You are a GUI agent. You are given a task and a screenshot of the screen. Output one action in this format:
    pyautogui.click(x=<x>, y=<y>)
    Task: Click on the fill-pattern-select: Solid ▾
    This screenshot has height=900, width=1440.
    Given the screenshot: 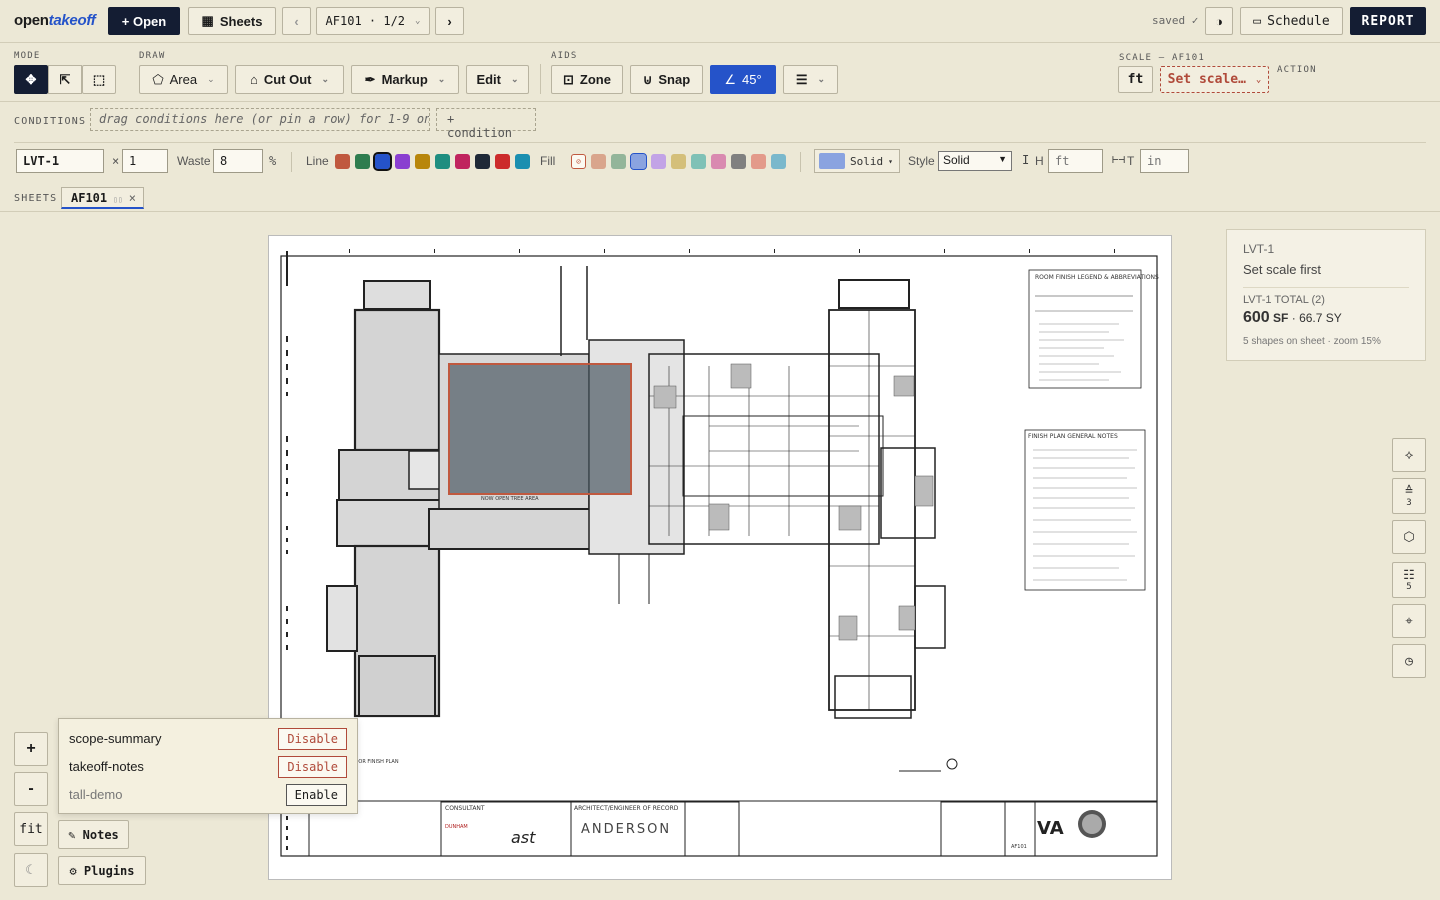 What is the action you would take?
    pyautogui.click(x=857, y=161)
    